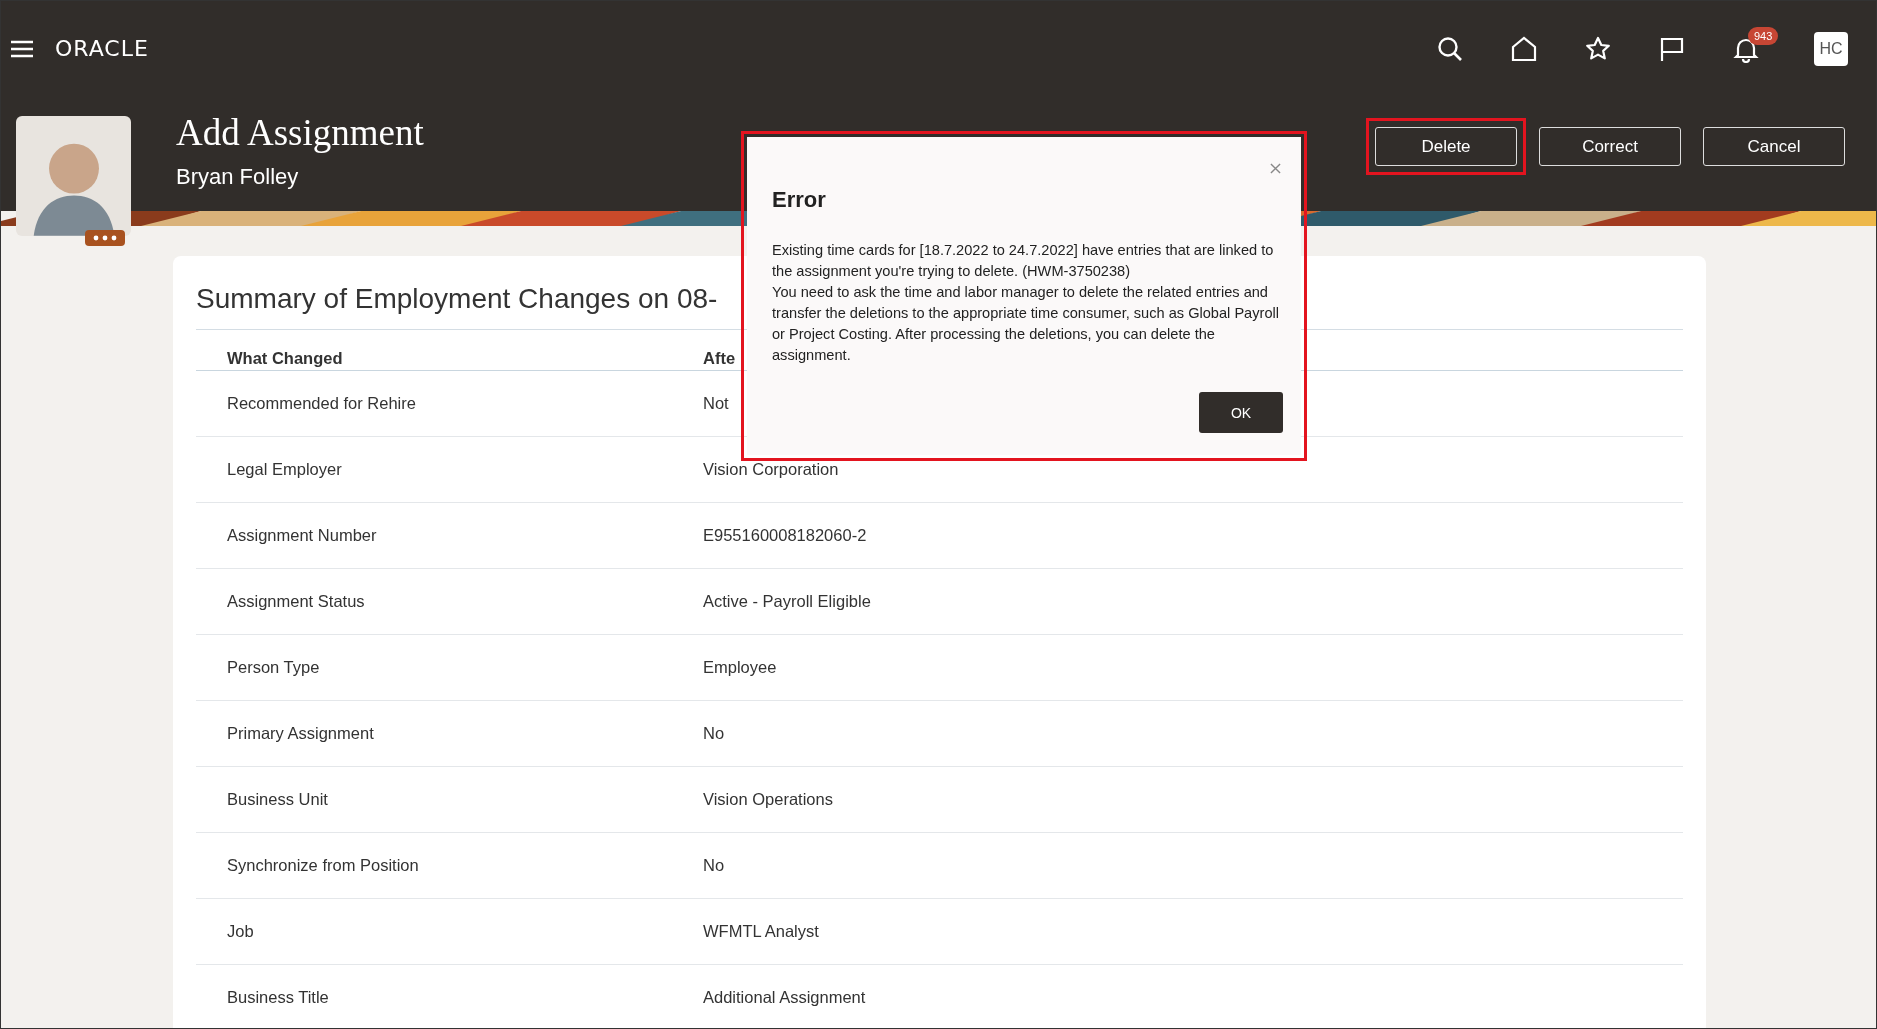  What do you see at coordinates (768, 799) in the screenshot?
I see `table-cell: Vision Operations` at bounding box center [768, 799].